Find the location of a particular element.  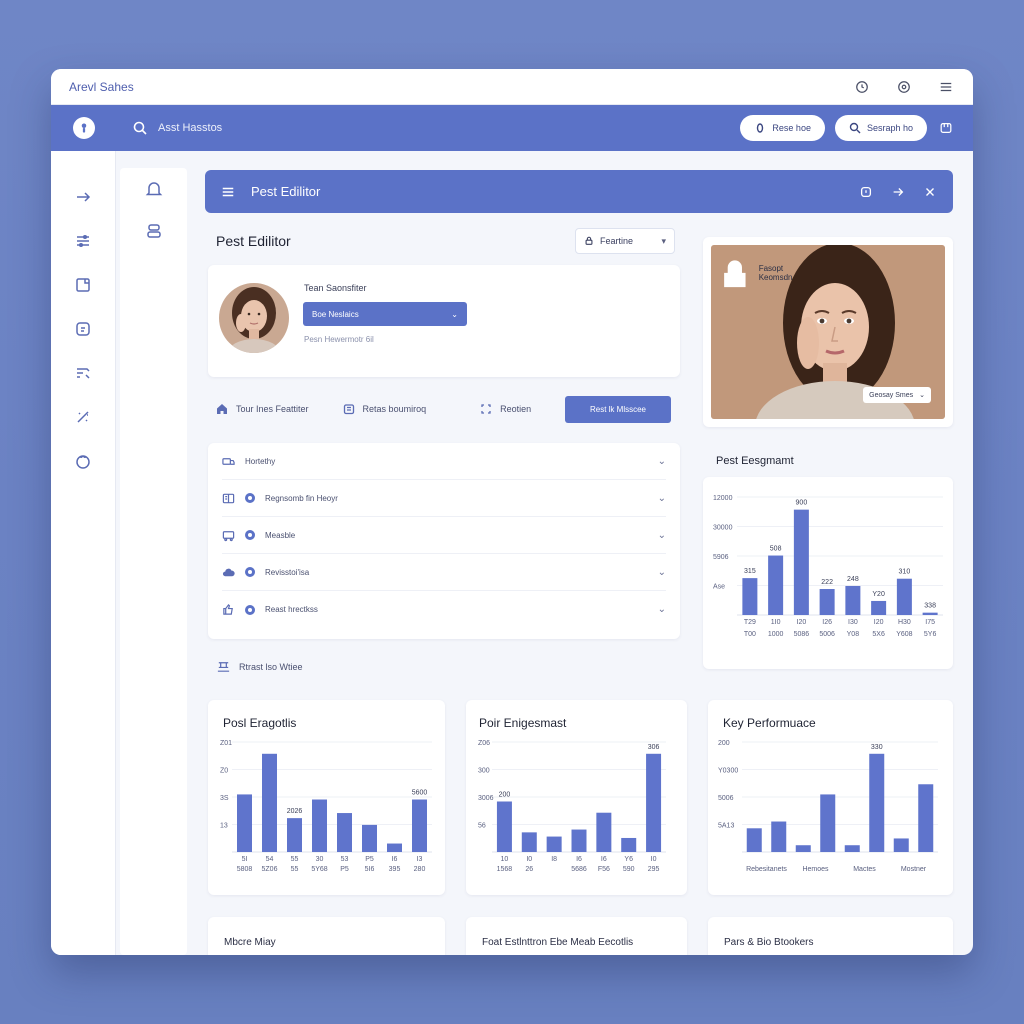

app-title: Arevl Sahes is located at coordinates (101, 86).